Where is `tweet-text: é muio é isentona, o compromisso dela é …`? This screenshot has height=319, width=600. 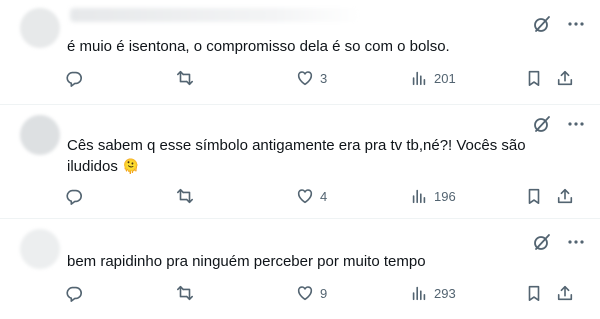 tweet-text: é muio é isentona, o compromisso dela é … is located at coordinates (258, 46).